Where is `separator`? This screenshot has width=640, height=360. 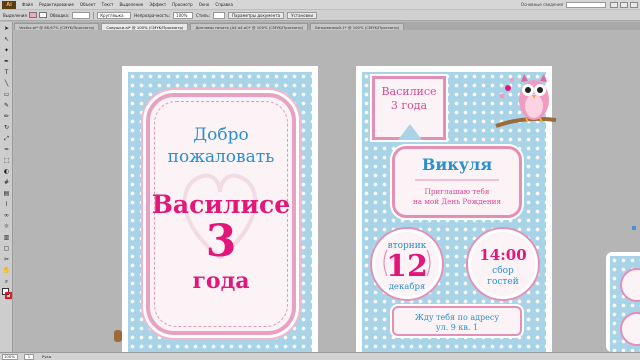 separator is located at coordinates (94, 15).